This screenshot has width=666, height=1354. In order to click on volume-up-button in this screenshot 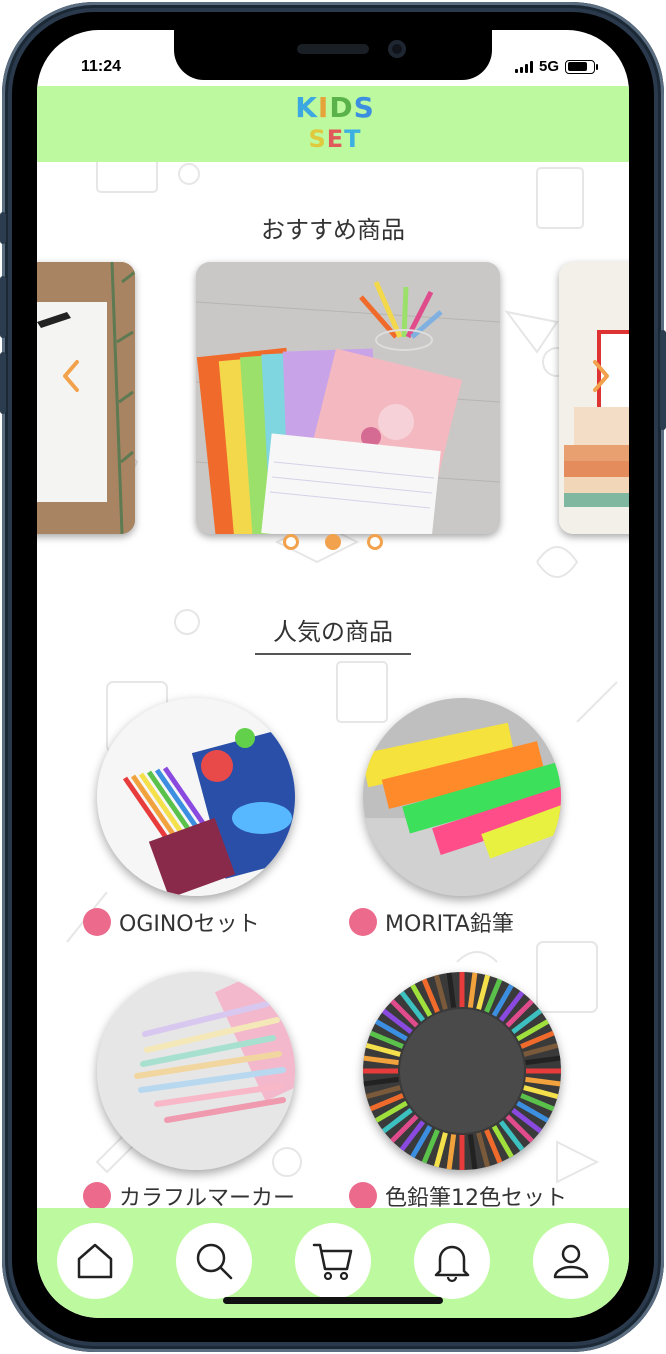, I will do `click(3, 307)`.